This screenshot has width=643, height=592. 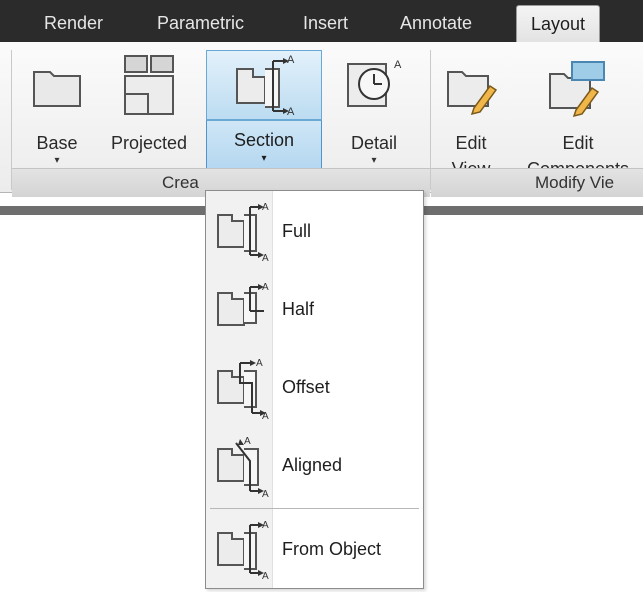 I want to click on edit-components-label-1: Edit, so click(x=578, y=143).